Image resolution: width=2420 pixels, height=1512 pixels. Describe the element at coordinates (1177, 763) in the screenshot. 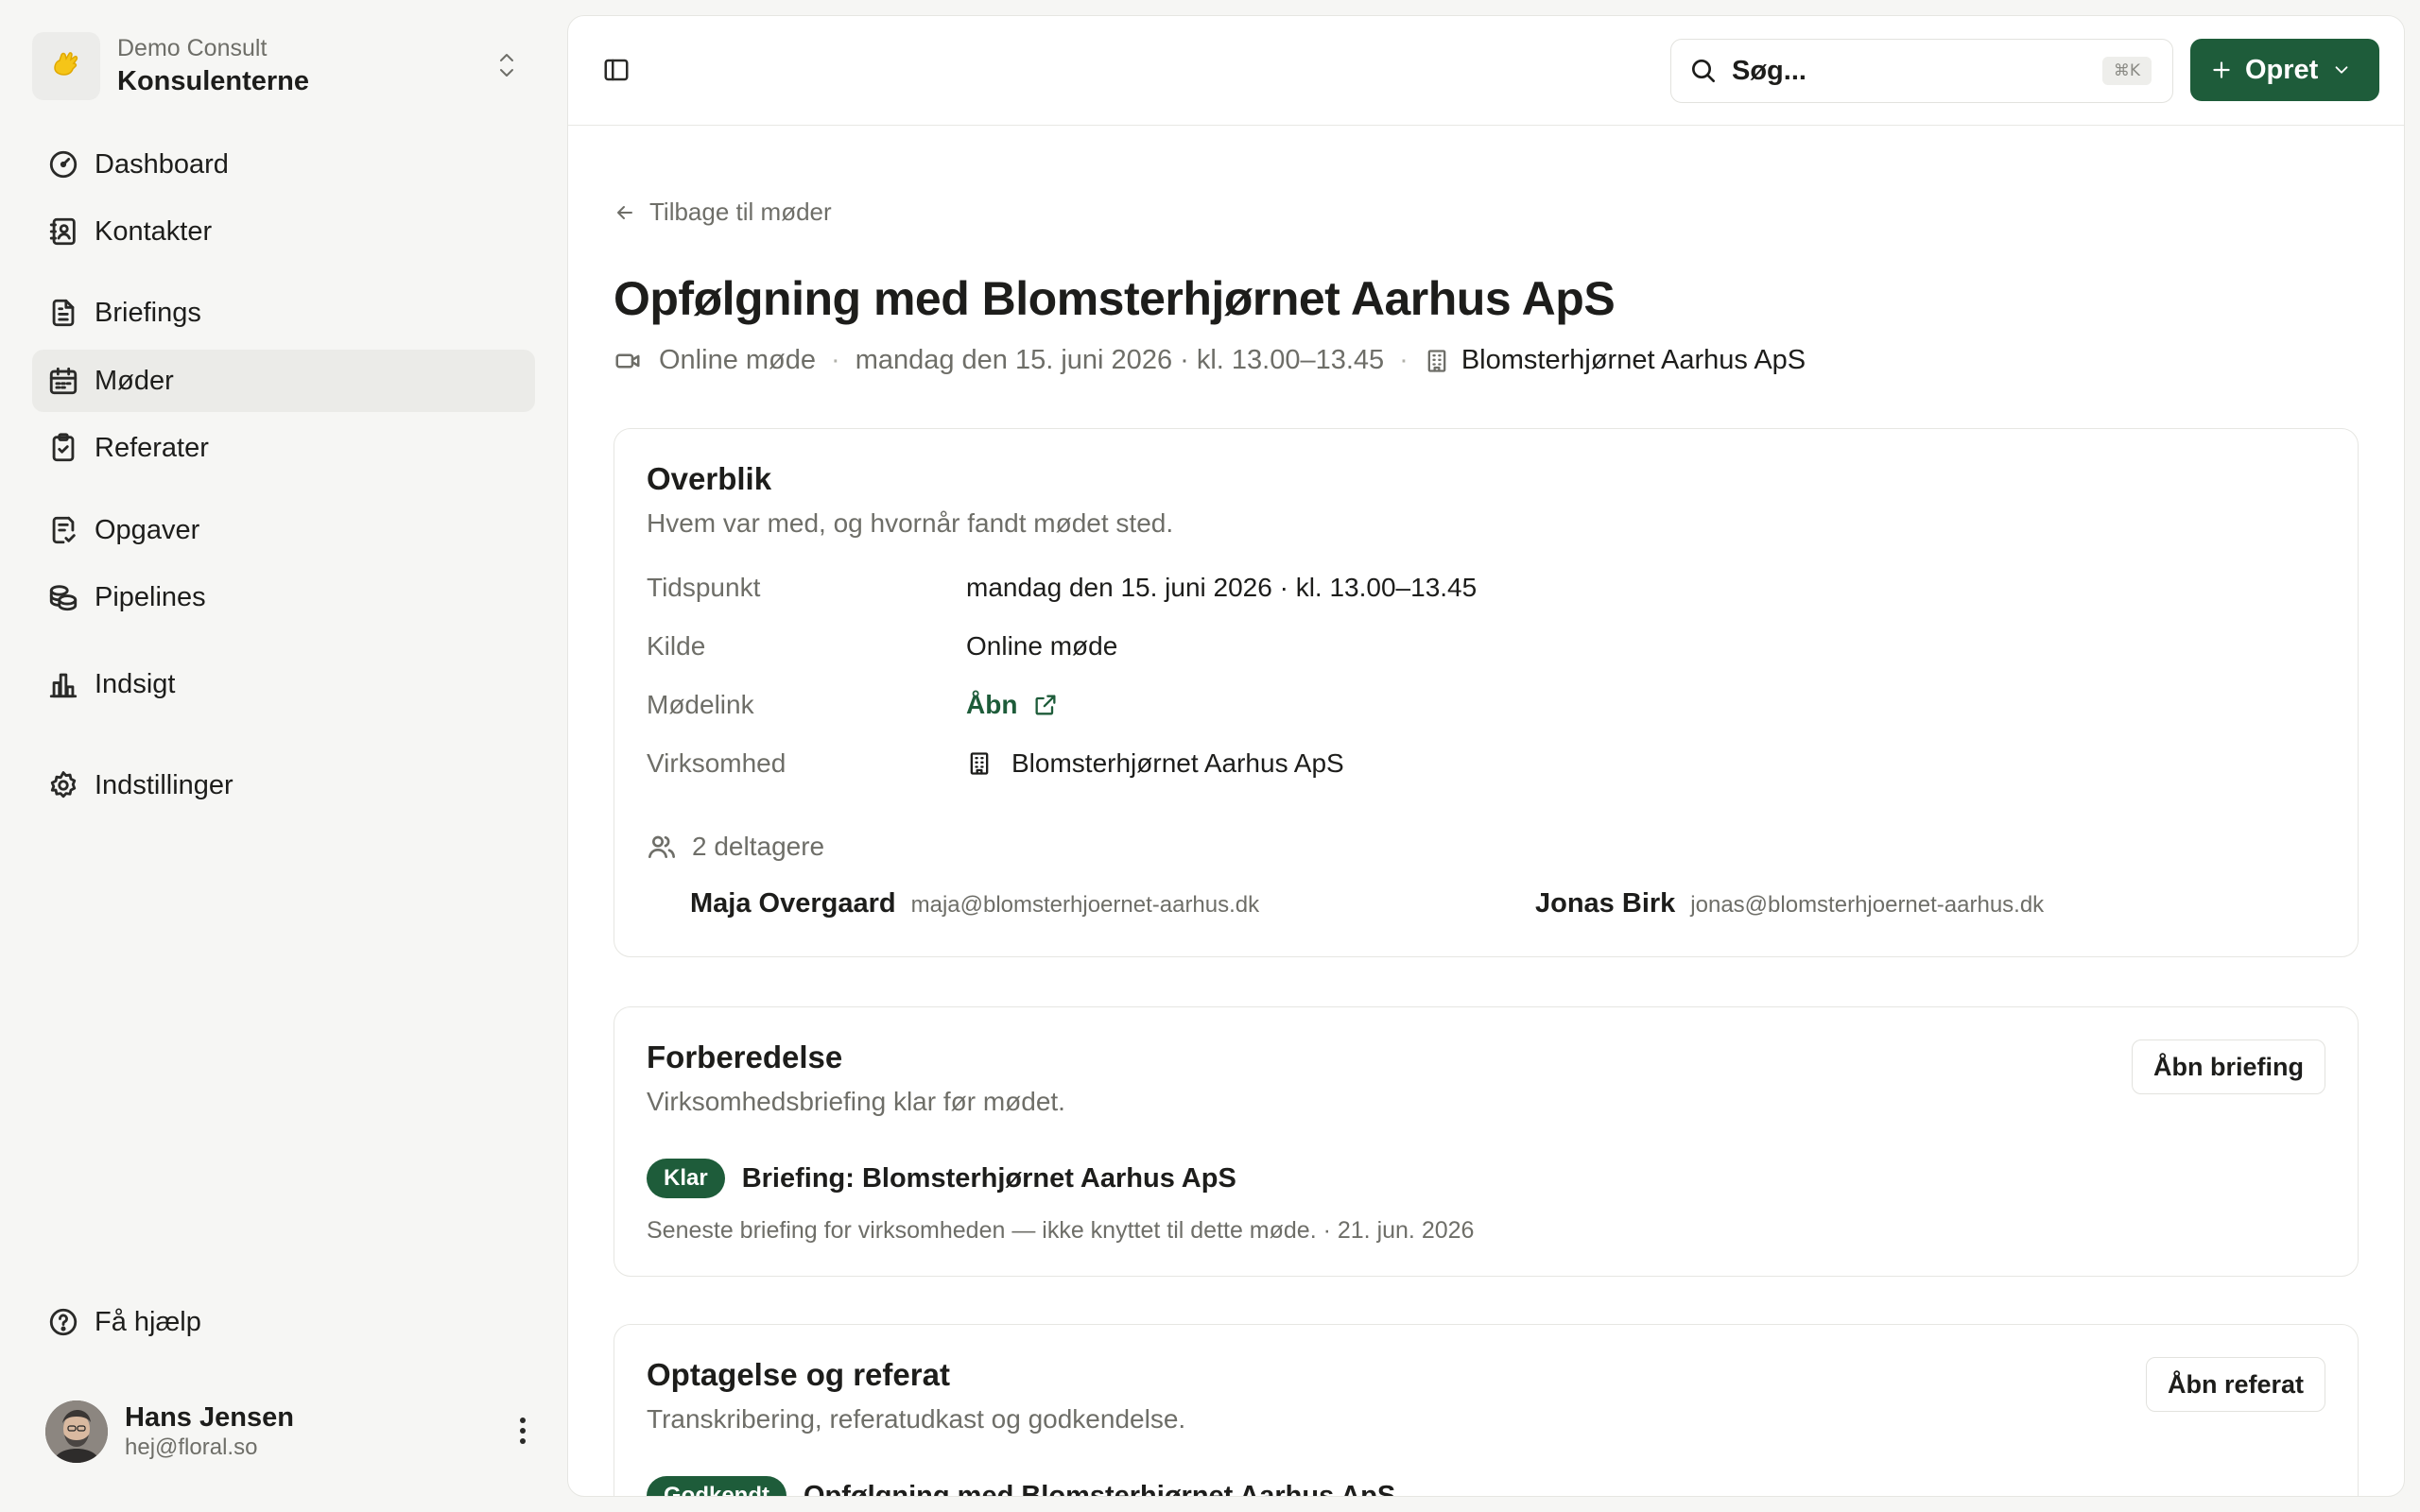

I see `company-name: Blomsterhjørnet Aarhus ApS` at that location.